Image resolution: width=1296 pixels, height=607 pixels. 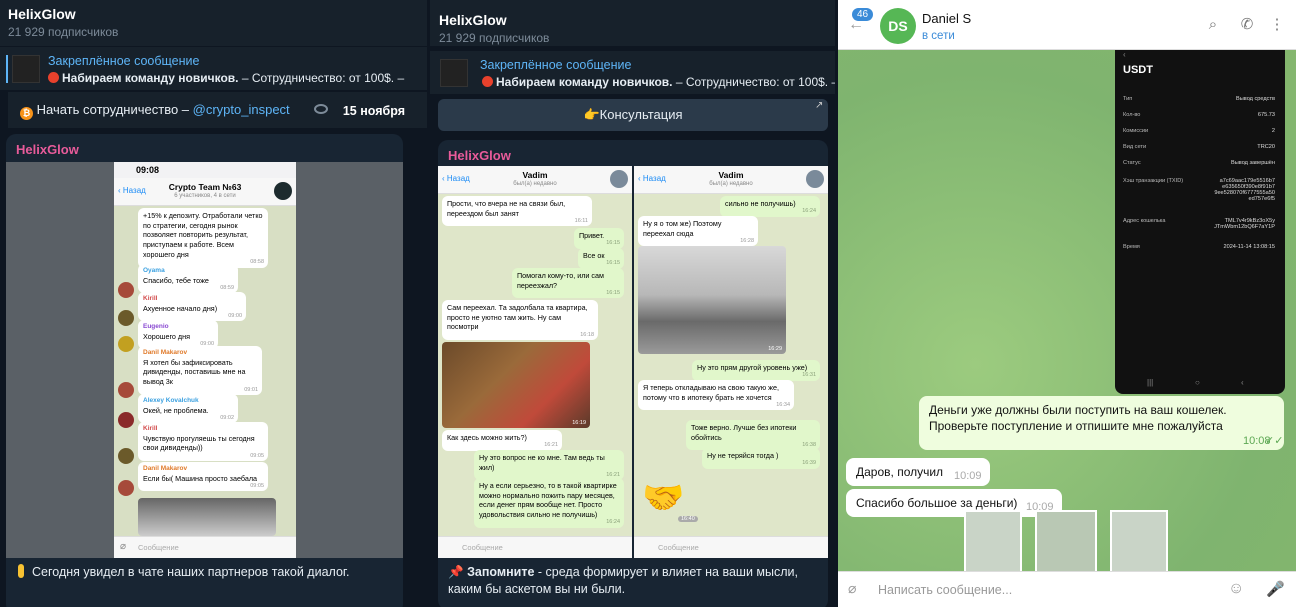 What do you see at coordinates (568, 283) in the screenshot?
I see `list-item: Помогал кому-то, или сам переезжал? 16:15` at bounding box center [568, 283].